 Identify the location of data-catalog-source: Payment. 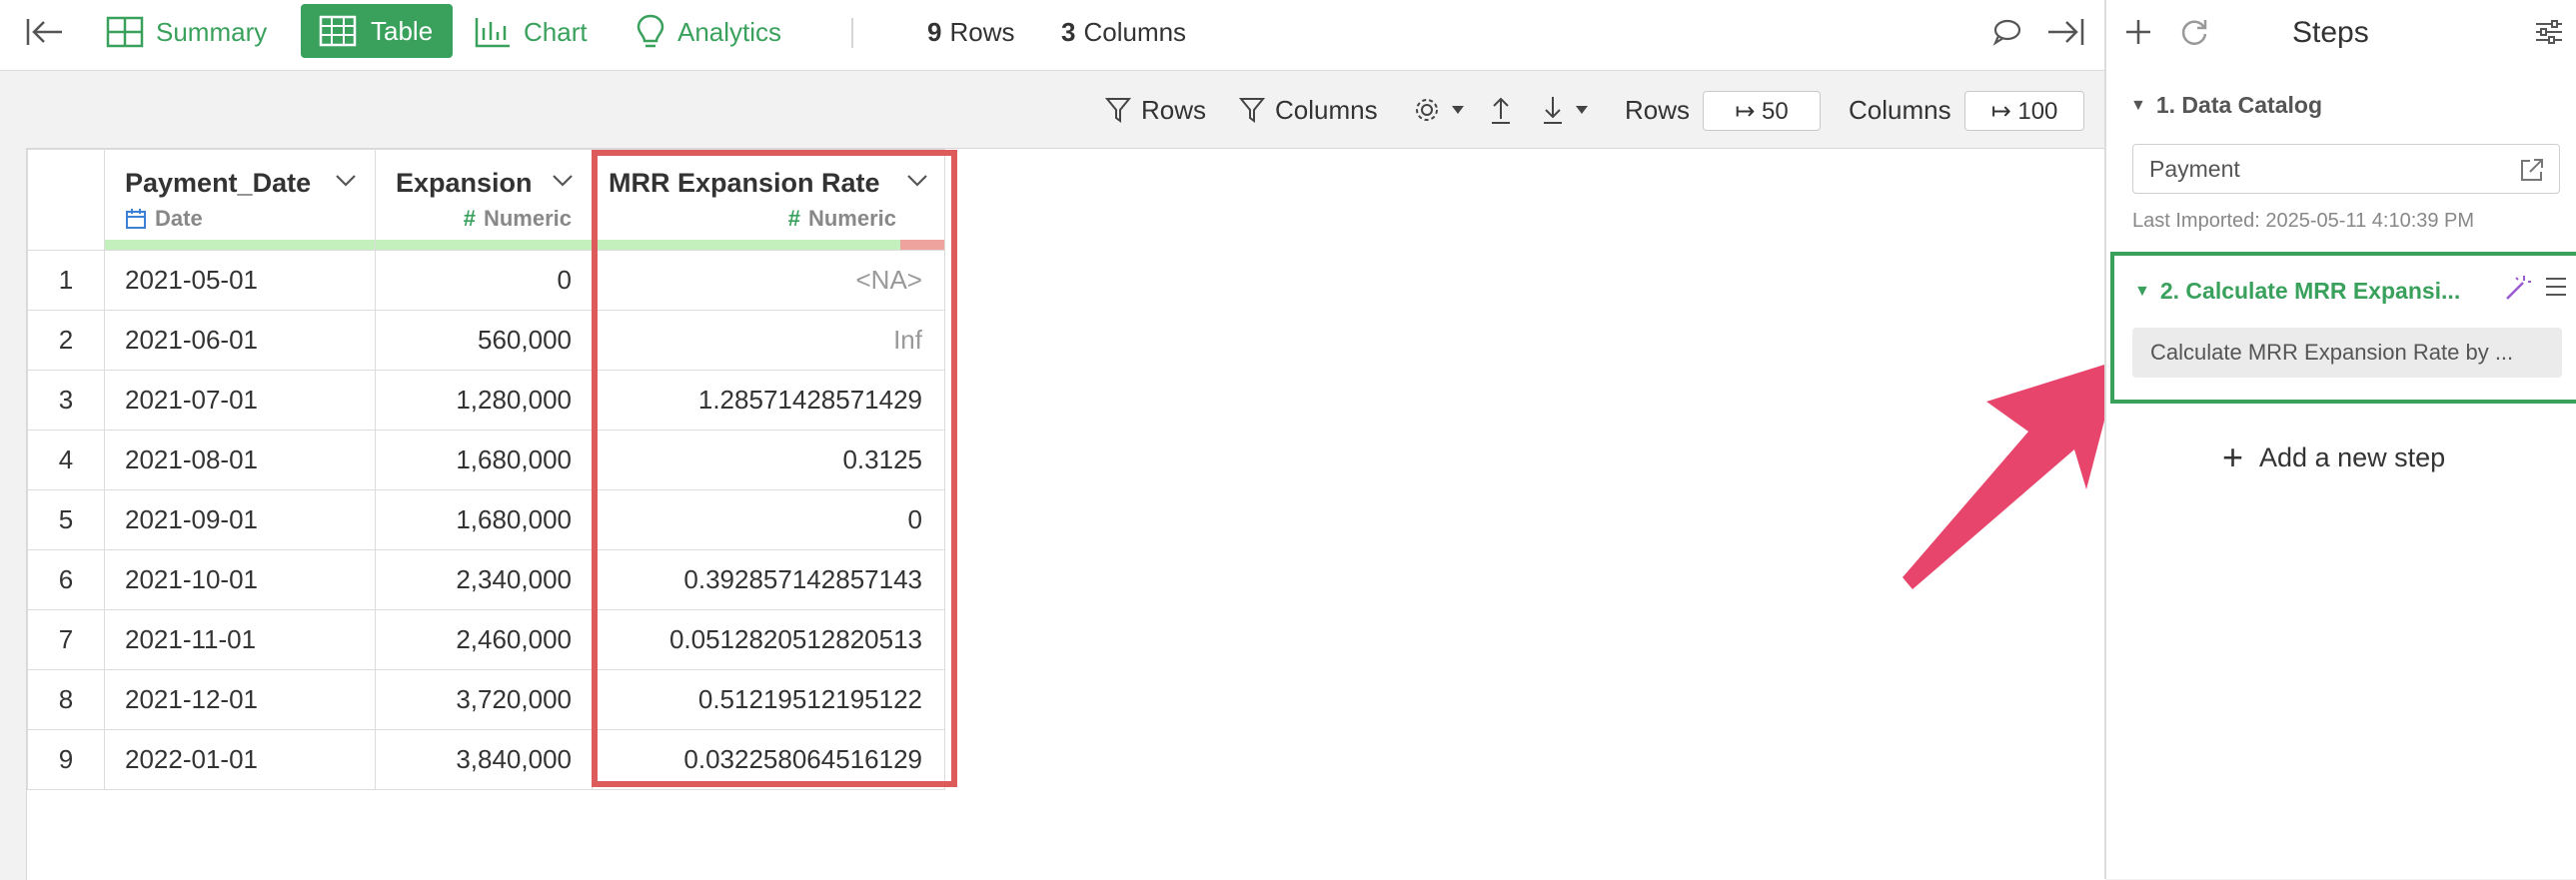
(2346, 169).